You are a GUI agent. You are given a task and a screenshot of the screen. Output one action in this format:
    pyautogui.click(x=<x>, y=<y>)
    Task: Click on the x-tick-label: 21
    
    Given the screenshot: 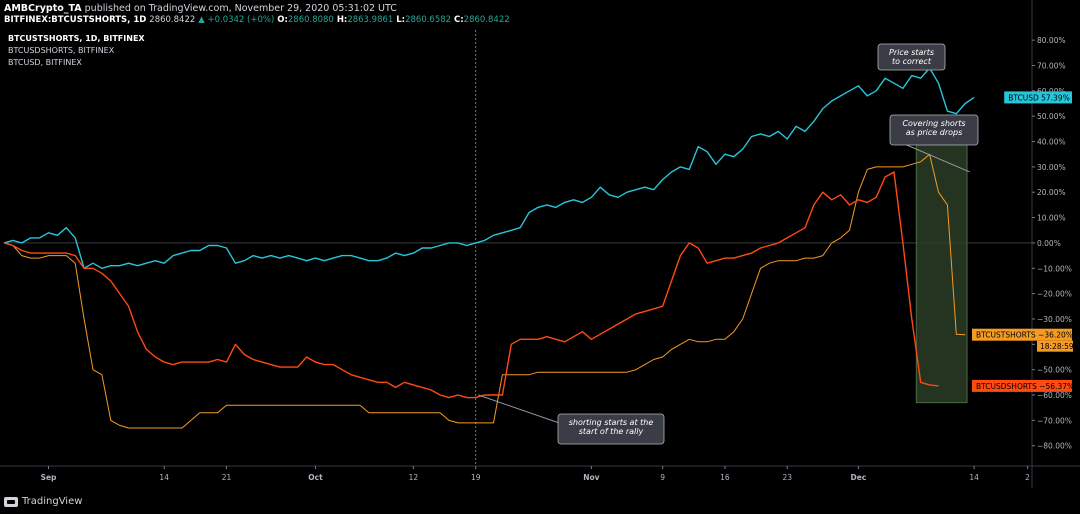 What is the action you would take?
    pyautogui.click(x=227, y=477)
    